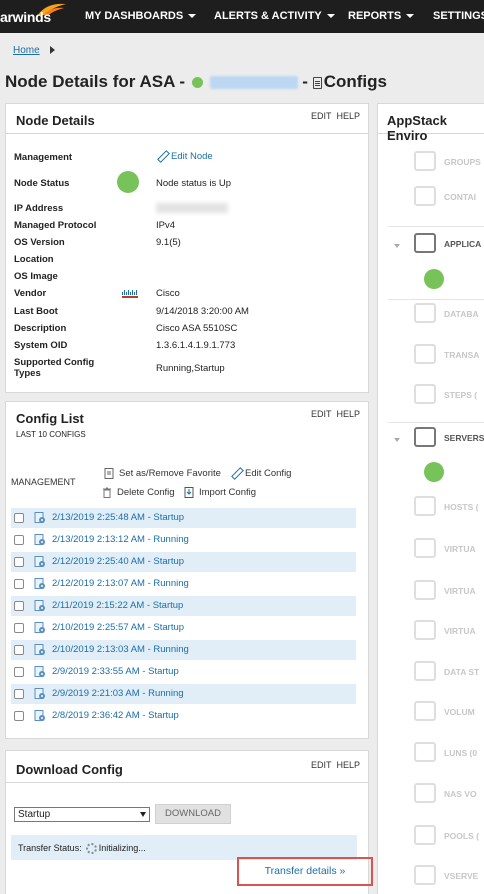 This screenshot has width=484, height=894. I want to click on label-last-boot: Last Boot, so click(36, 311).